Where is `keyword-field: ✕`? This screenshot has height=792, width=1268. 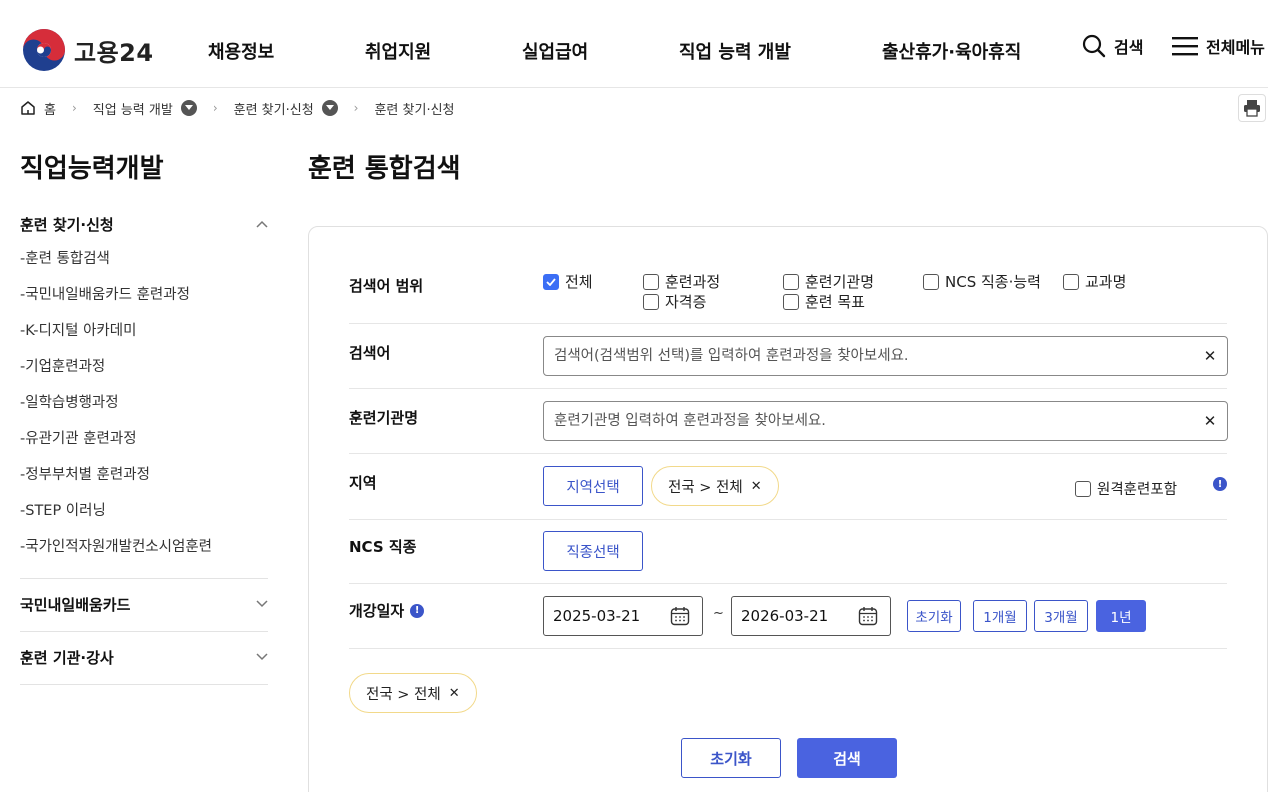 keyword-field: ✕ is located at coordinates (885, 356).